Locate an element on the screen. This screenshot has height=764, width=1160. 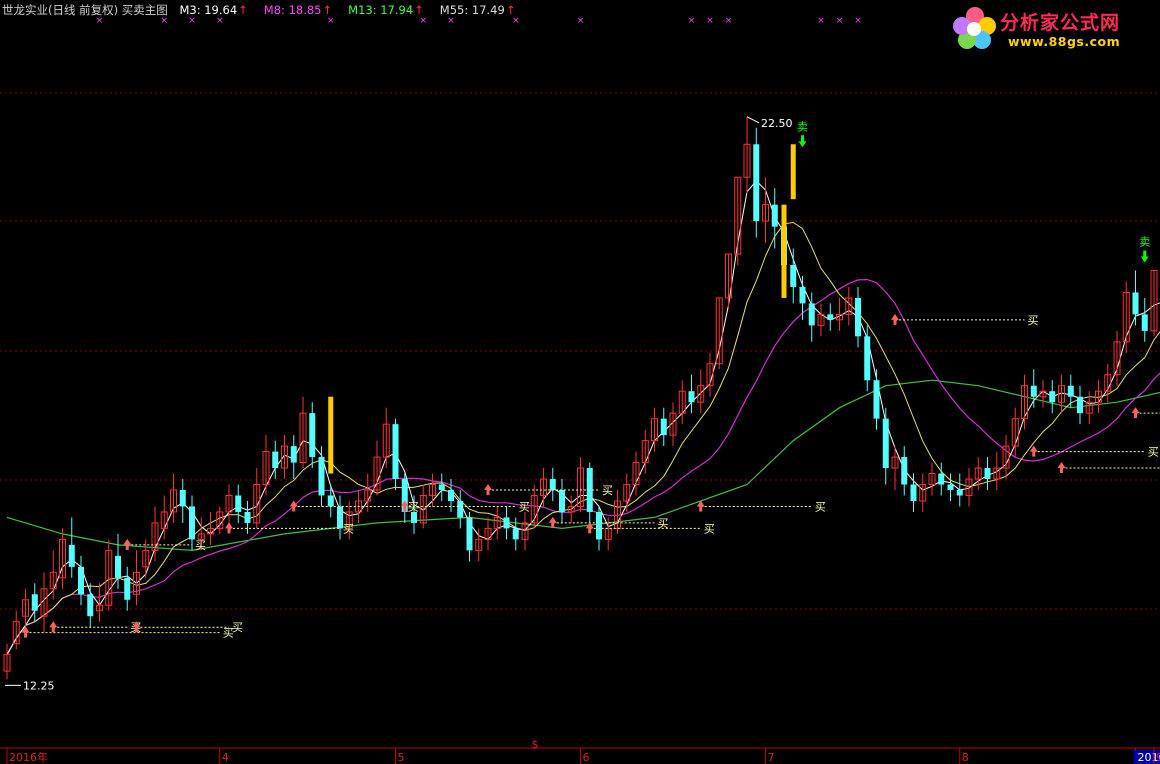
sell-label: 卖 is located at coordinates (1144, 242).